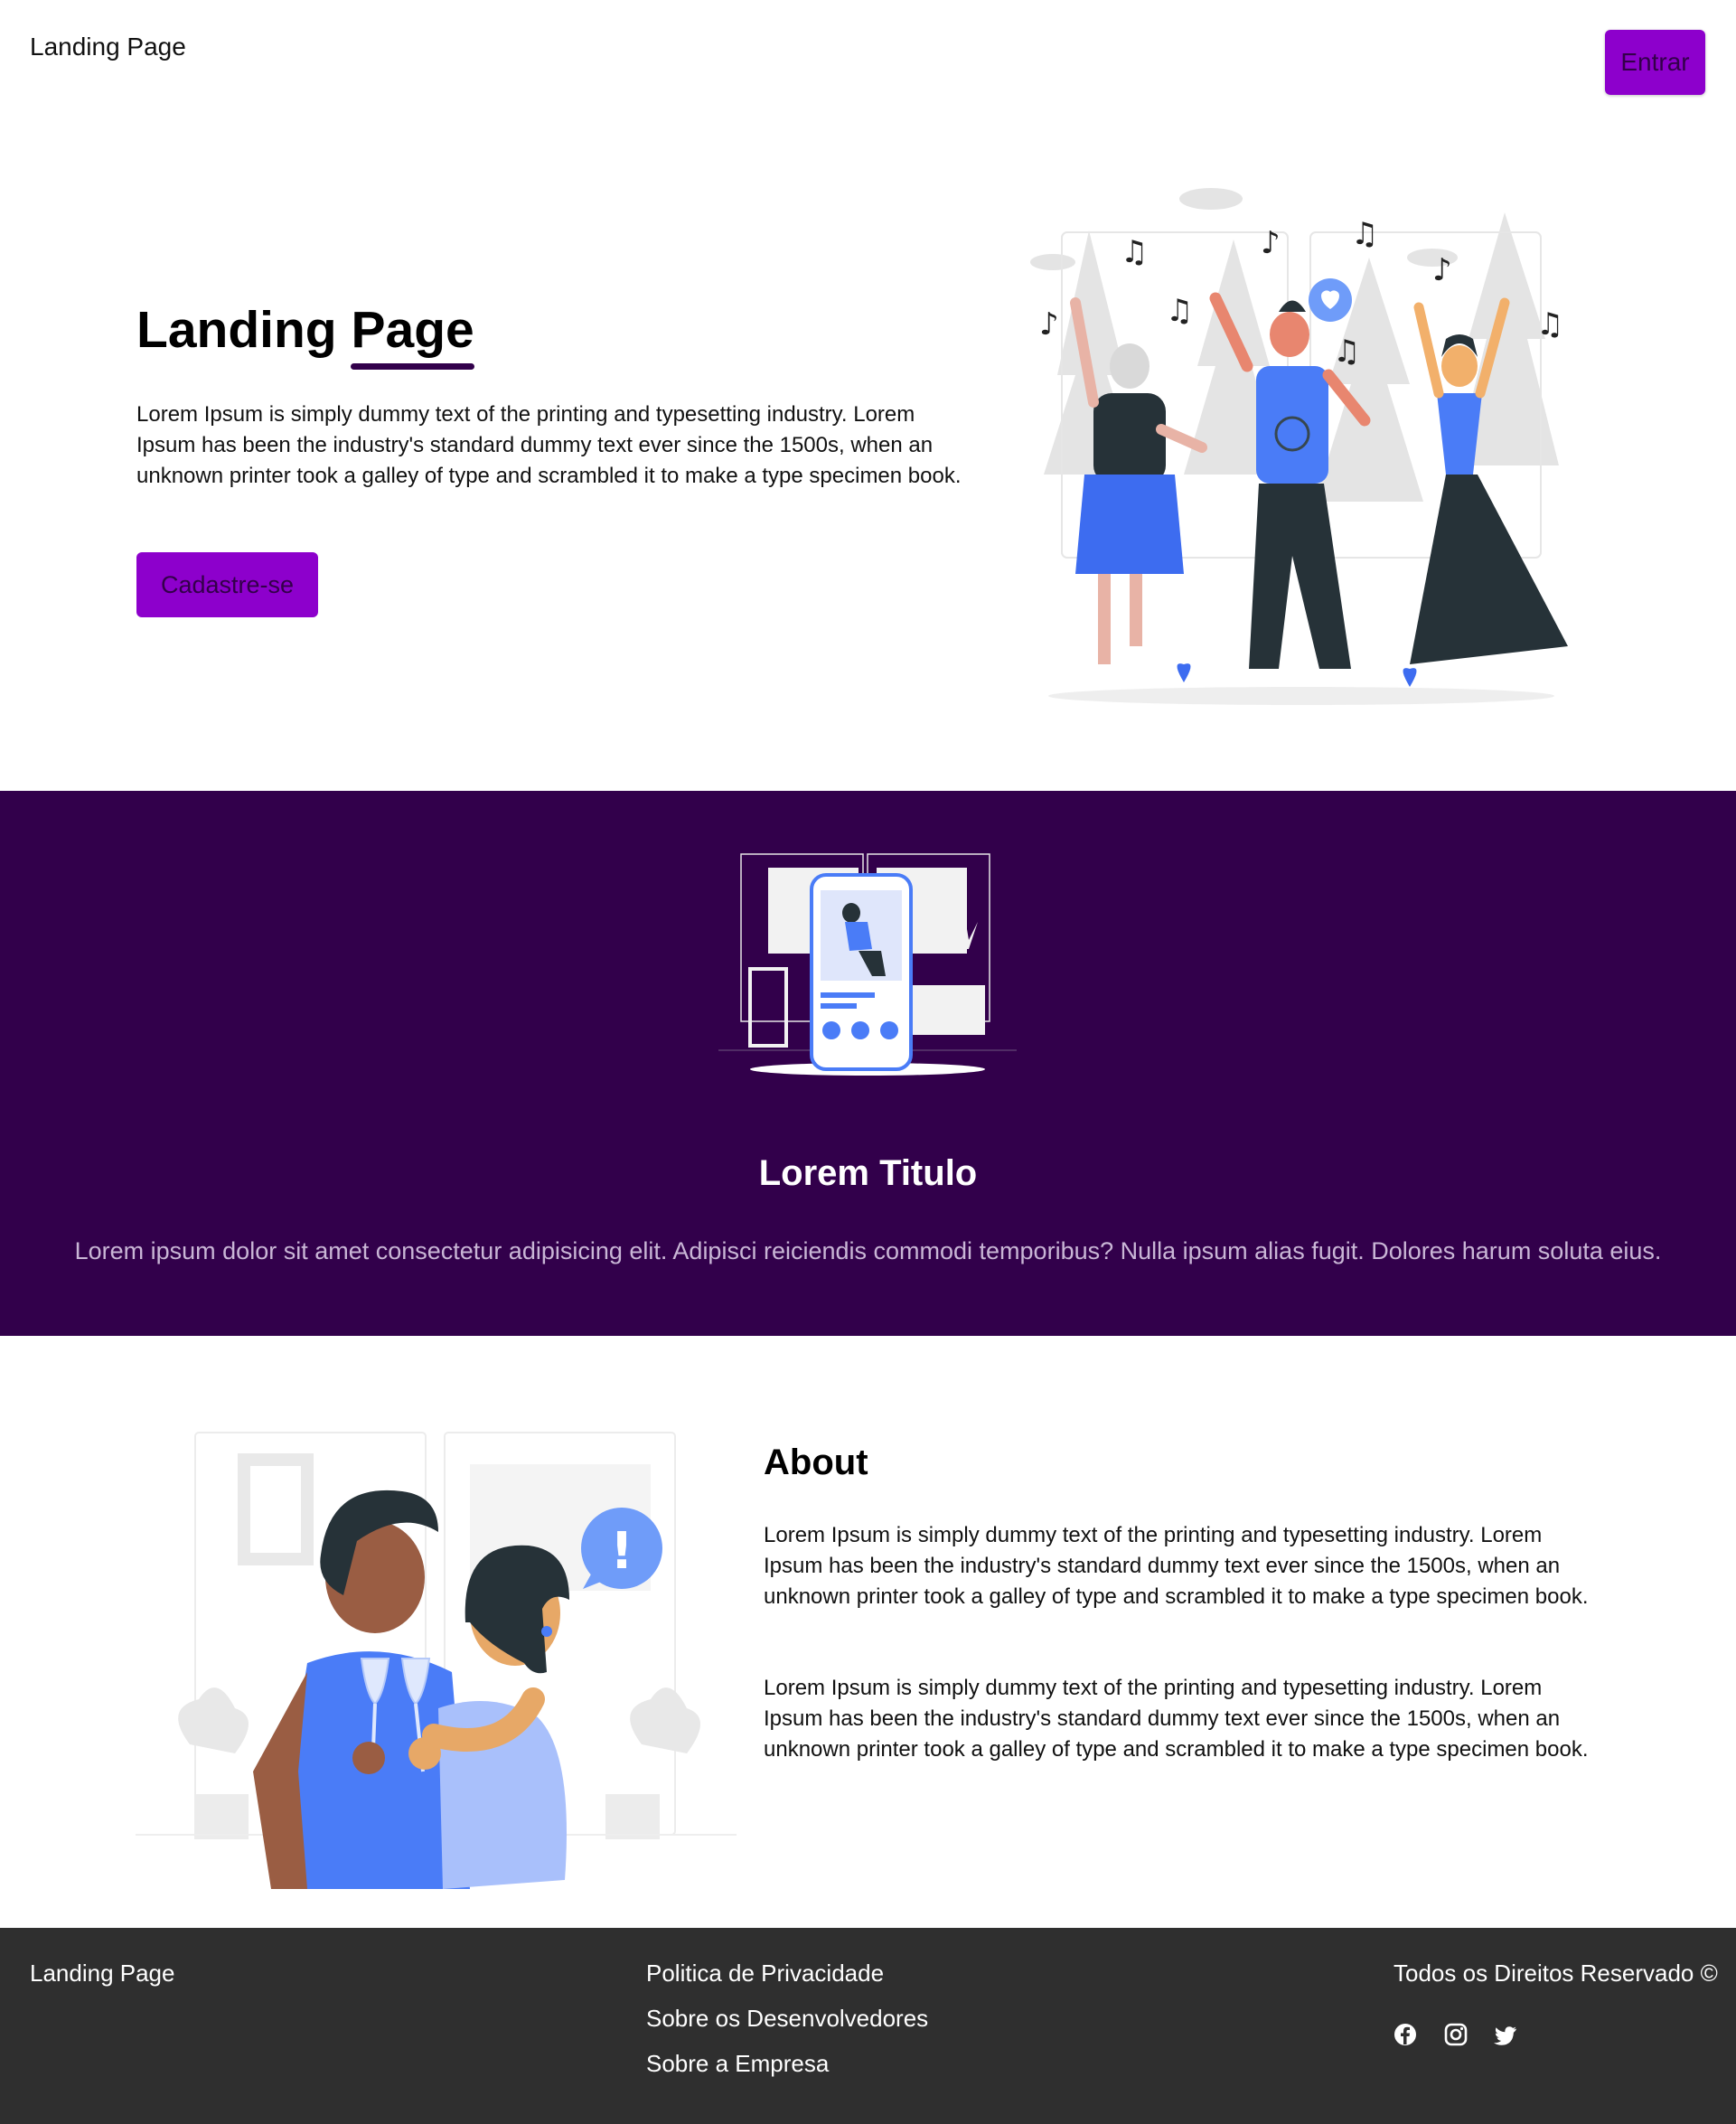  Describe the element at coordinates (108, 47) in the screenshot. I see `brand-logo: Landing Page` at that location.